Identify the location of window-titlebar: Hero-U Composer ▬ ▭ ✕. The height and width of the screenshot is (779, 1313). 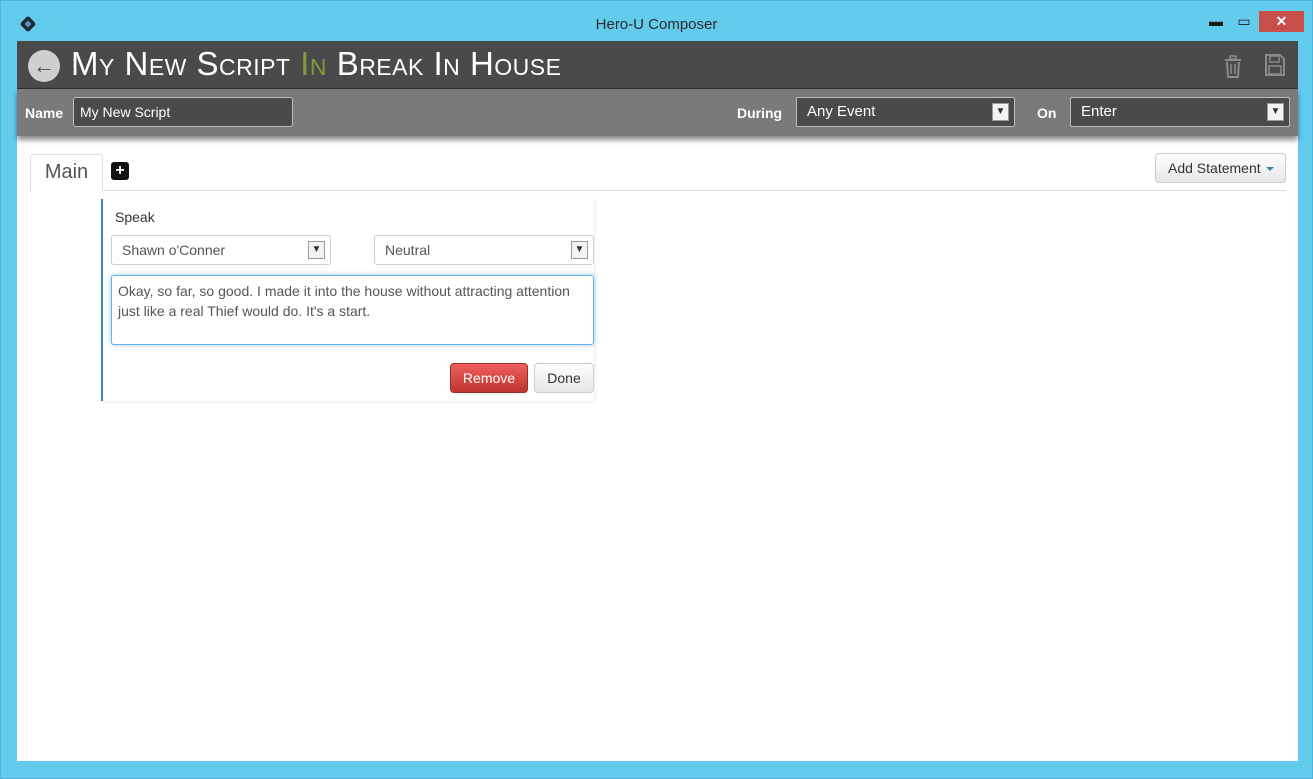
(656, 21).